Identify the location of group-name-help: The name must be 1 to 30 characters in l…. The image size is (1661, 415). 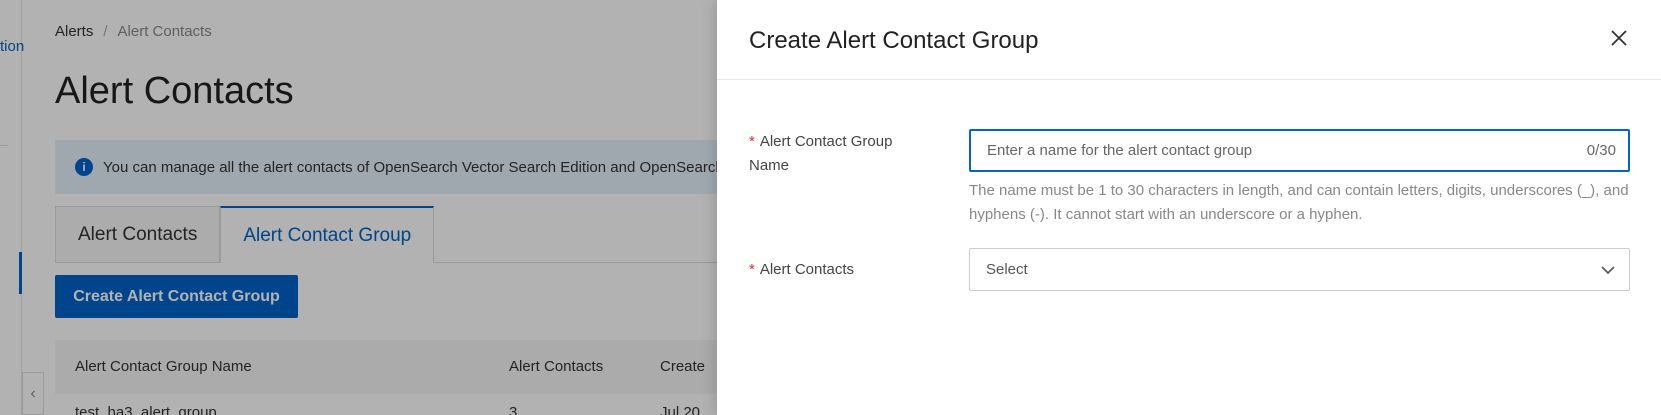
(1299, 202).